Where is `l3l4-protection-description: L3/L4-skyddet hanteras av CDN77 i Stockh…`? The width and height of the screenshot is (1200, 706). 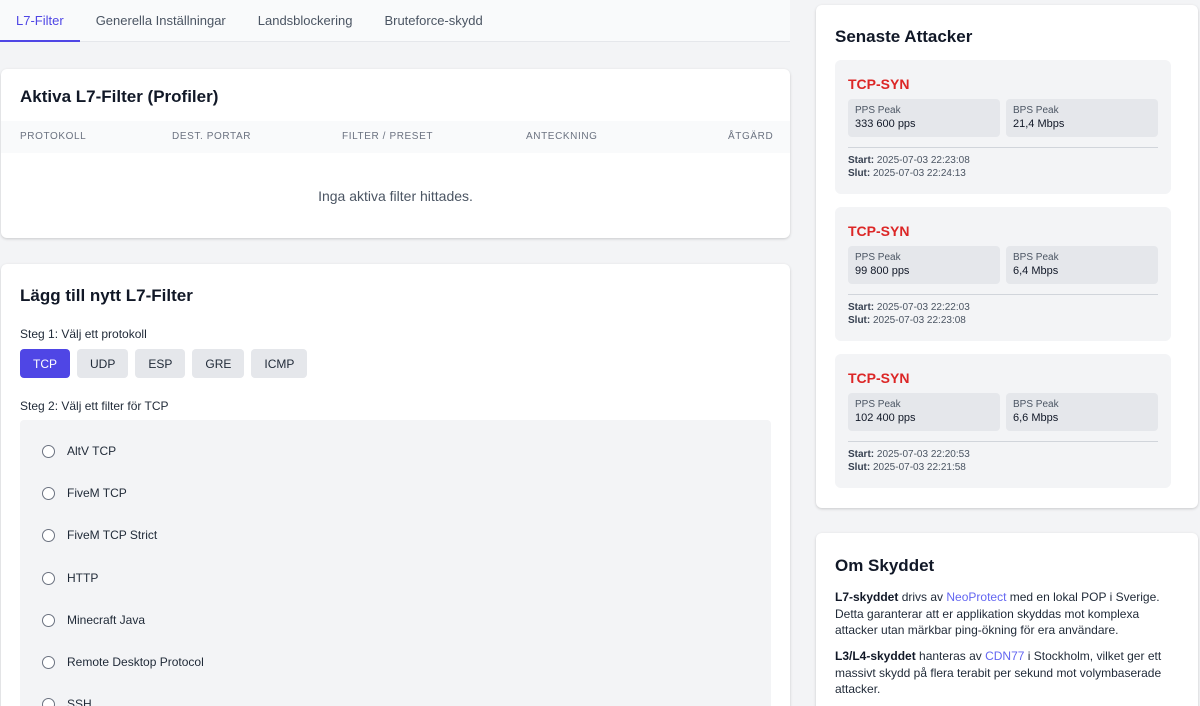
l3l4-protection-description: L3/L4-skyddet hanteras av CDN77 i Stockh… is located at coordinates (998, 672).